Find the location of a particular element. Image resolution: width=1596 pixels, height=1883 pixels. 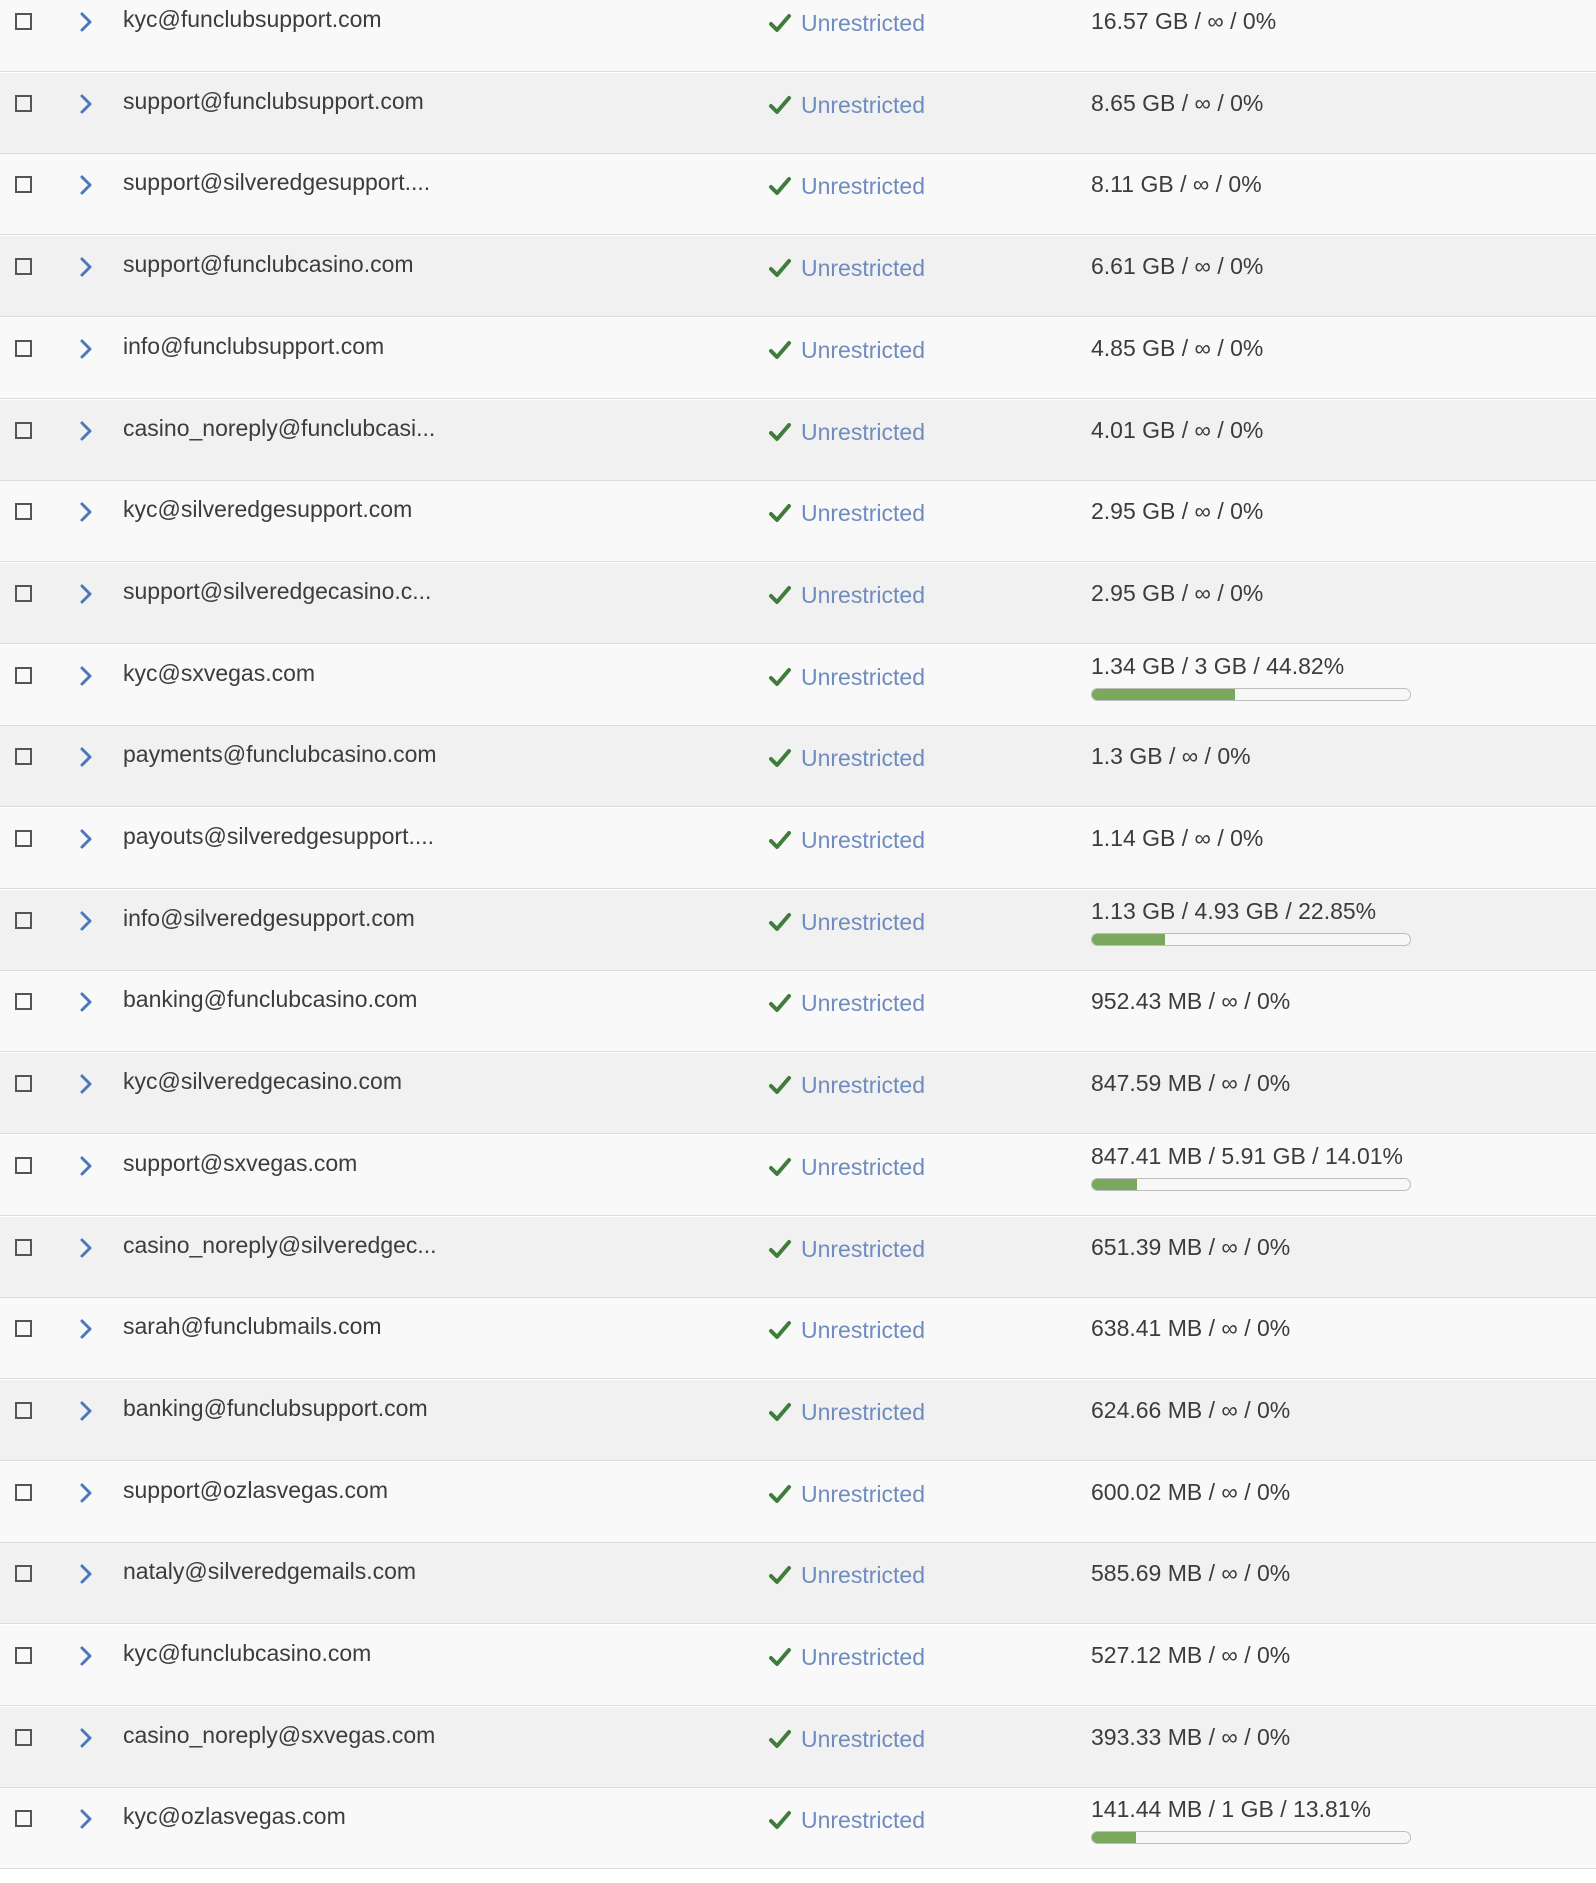

mailbox-email: banking@funclubsupport.com is located at coordinates (275, 1408).